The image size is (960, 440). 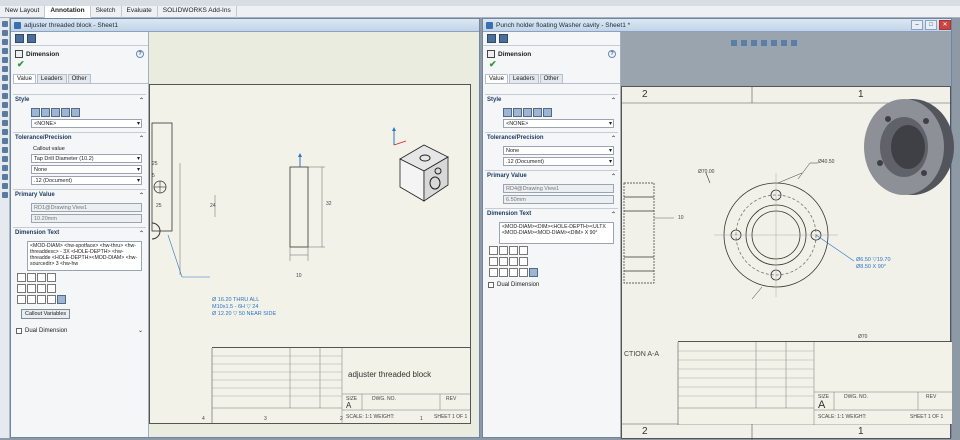 I want to click on style-select: <NONE>, so click(x=86, y=123).